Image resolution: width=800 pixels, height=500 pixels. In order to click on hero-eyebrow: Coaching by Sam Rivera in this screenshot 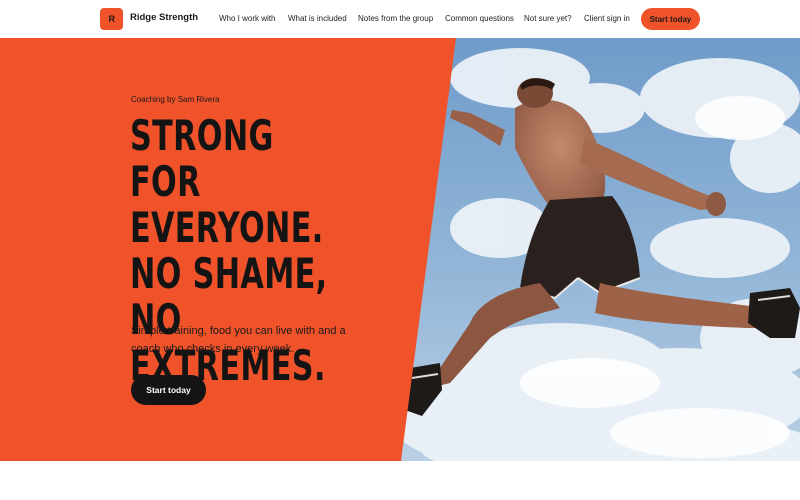, I will do `click(175, 99)`.